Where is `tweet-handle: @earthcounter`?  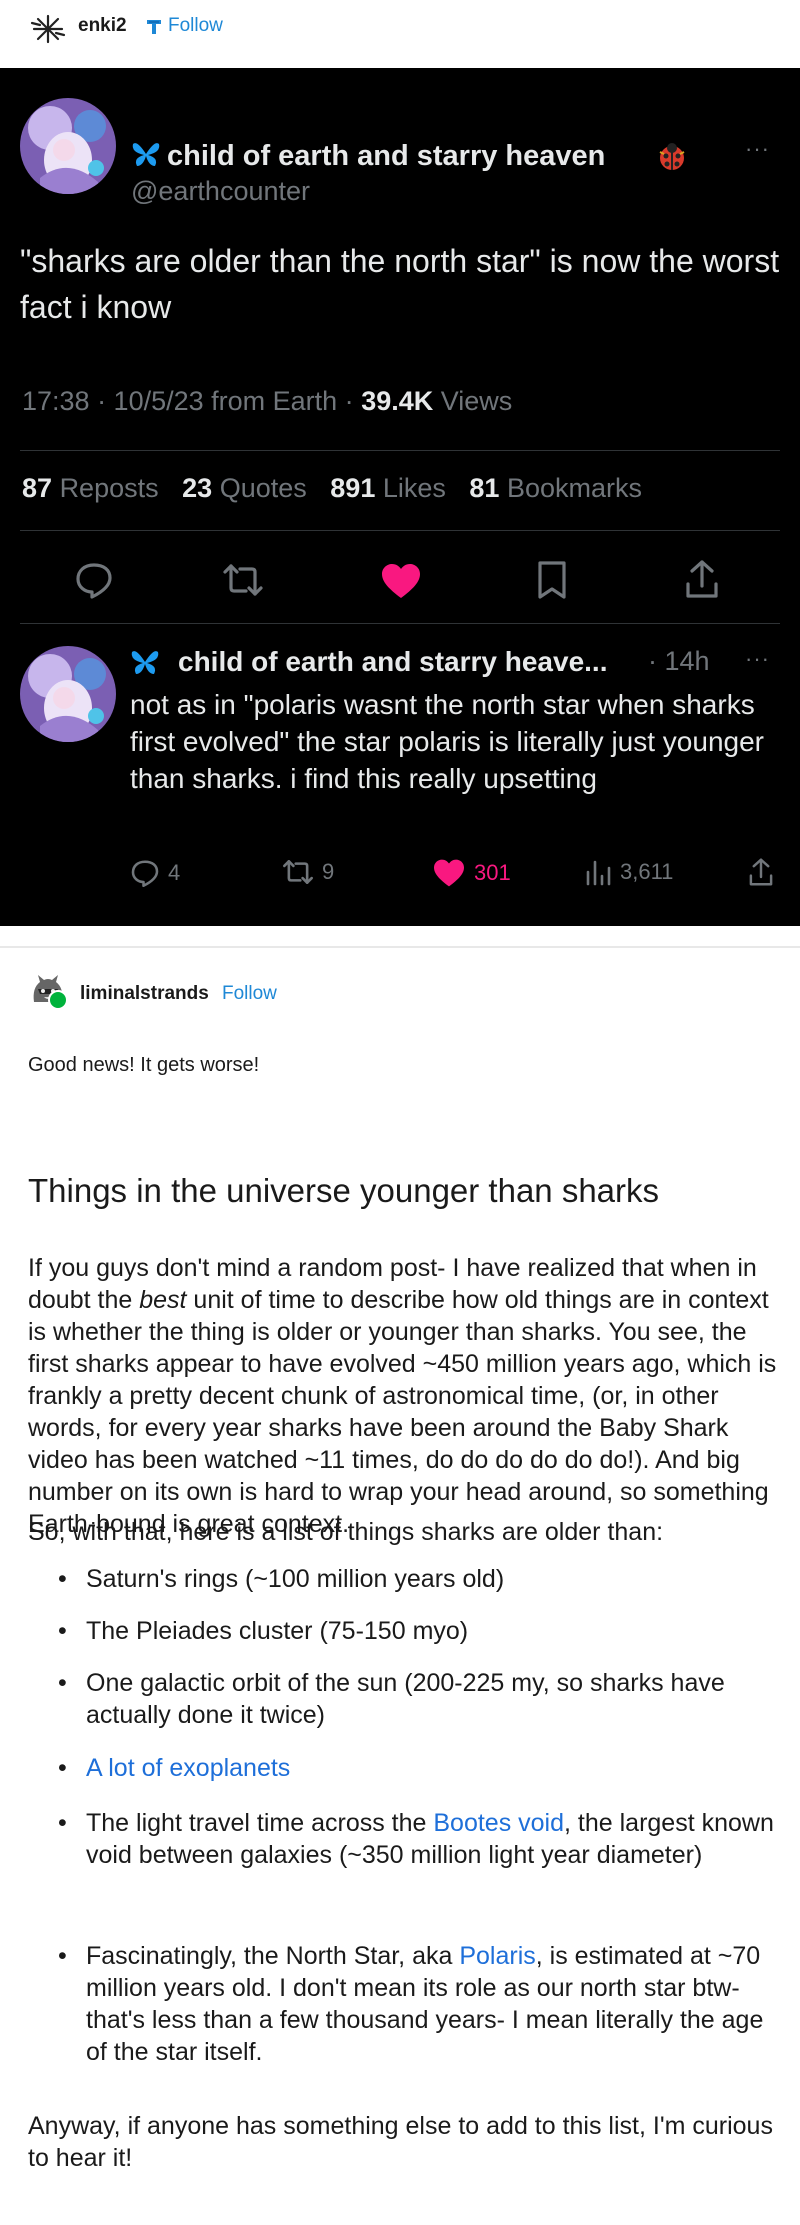
tweet-handle: @earthcounter is located at coordinates (220, 191).